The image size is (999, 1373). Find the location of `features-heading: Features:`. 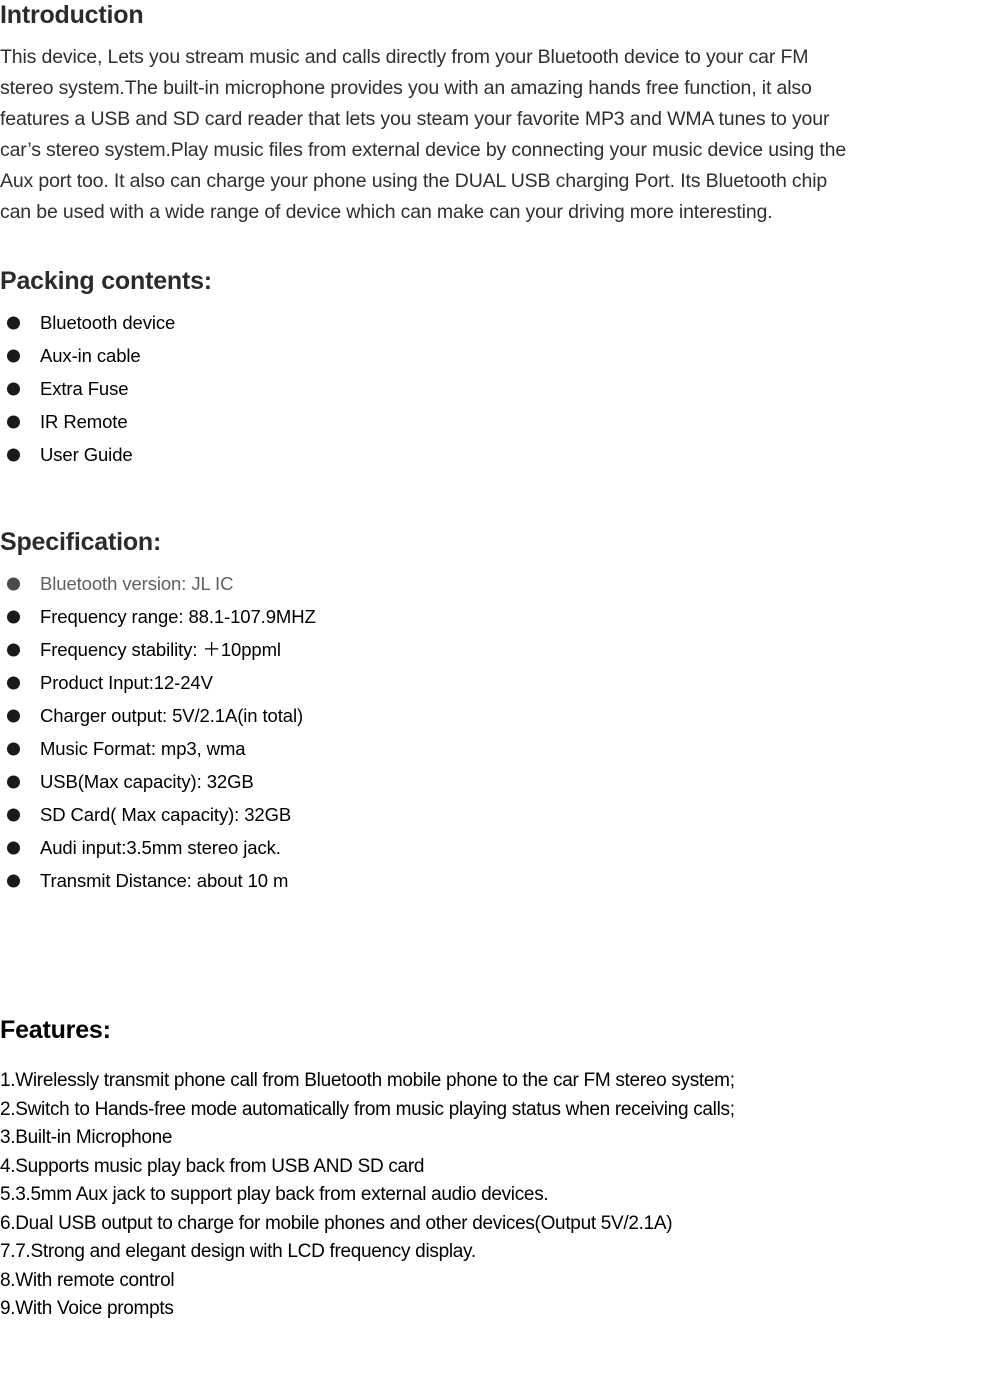

features-heading: Features: is located at coordinates (55, 1030).